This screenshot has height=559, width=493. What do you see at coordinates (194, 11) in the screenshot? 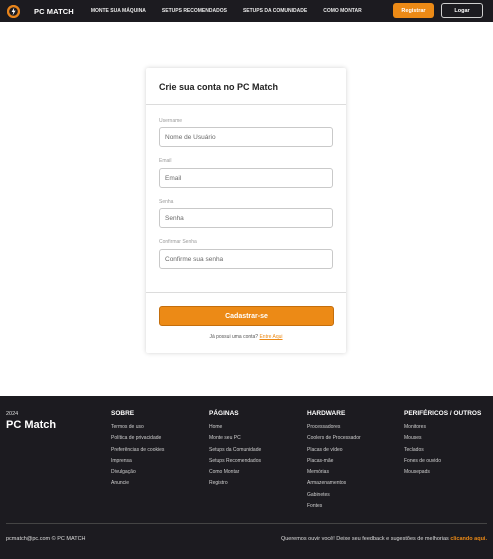
I see `nav-link-setups-recomendados: SETUPS RECOMENDADOS` at bounding box center [194, 11].